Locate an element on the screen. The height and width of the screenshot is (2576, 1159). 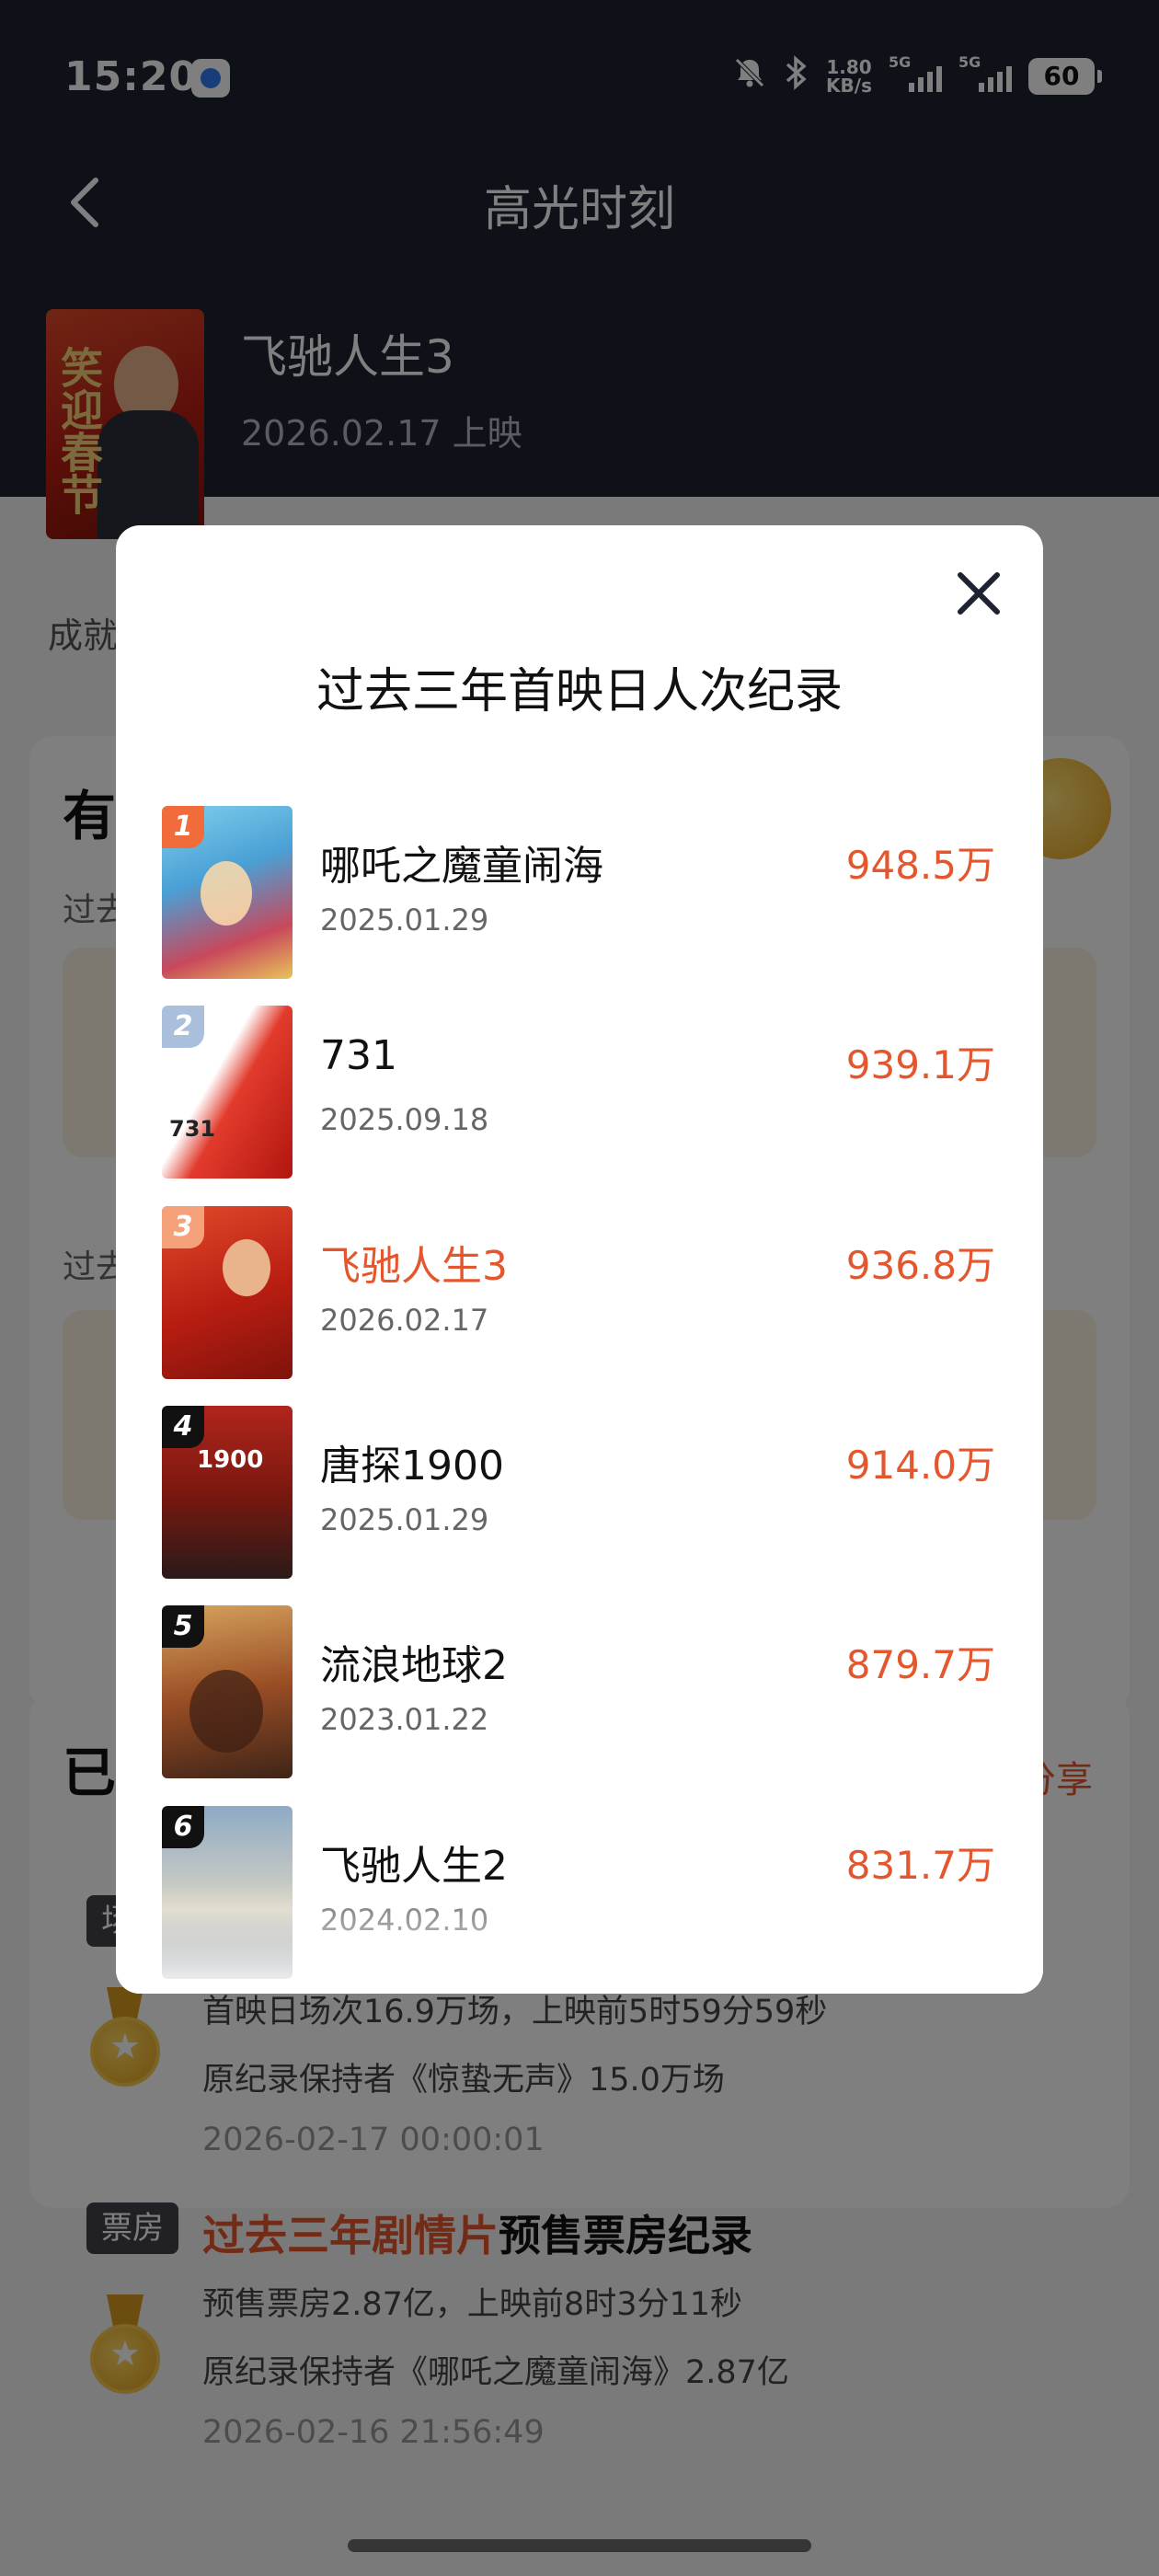
movie-poster: 3 is located at coordinates (227, 1292).